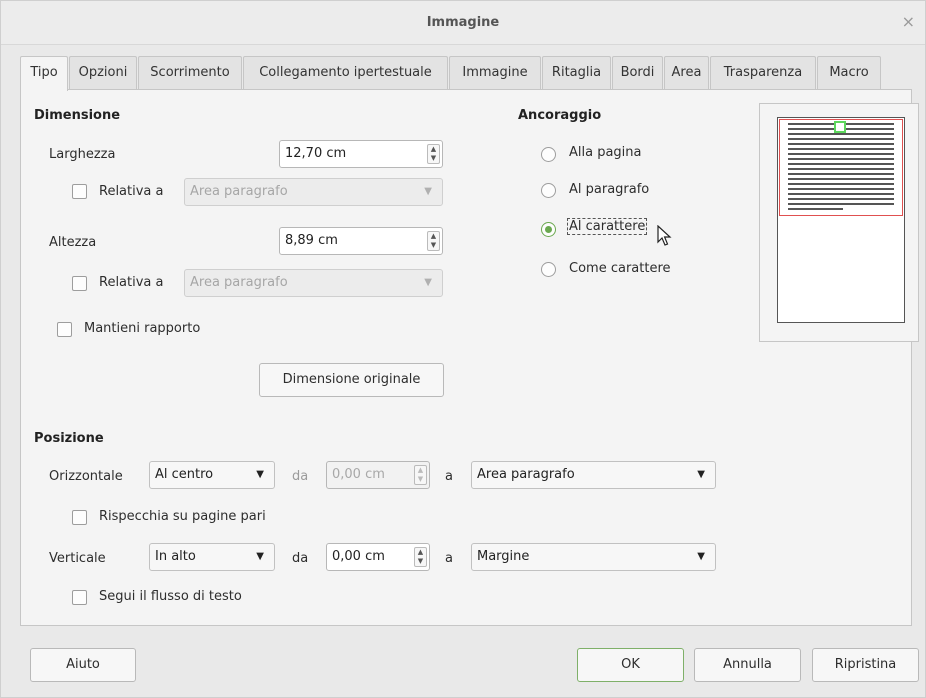 This screenshot has height=698, width=926. What do you see at coordinates (311, 240) in the screenshot?
I see `altezza-value: 8,89 cm` at bounding box center [311, 240].